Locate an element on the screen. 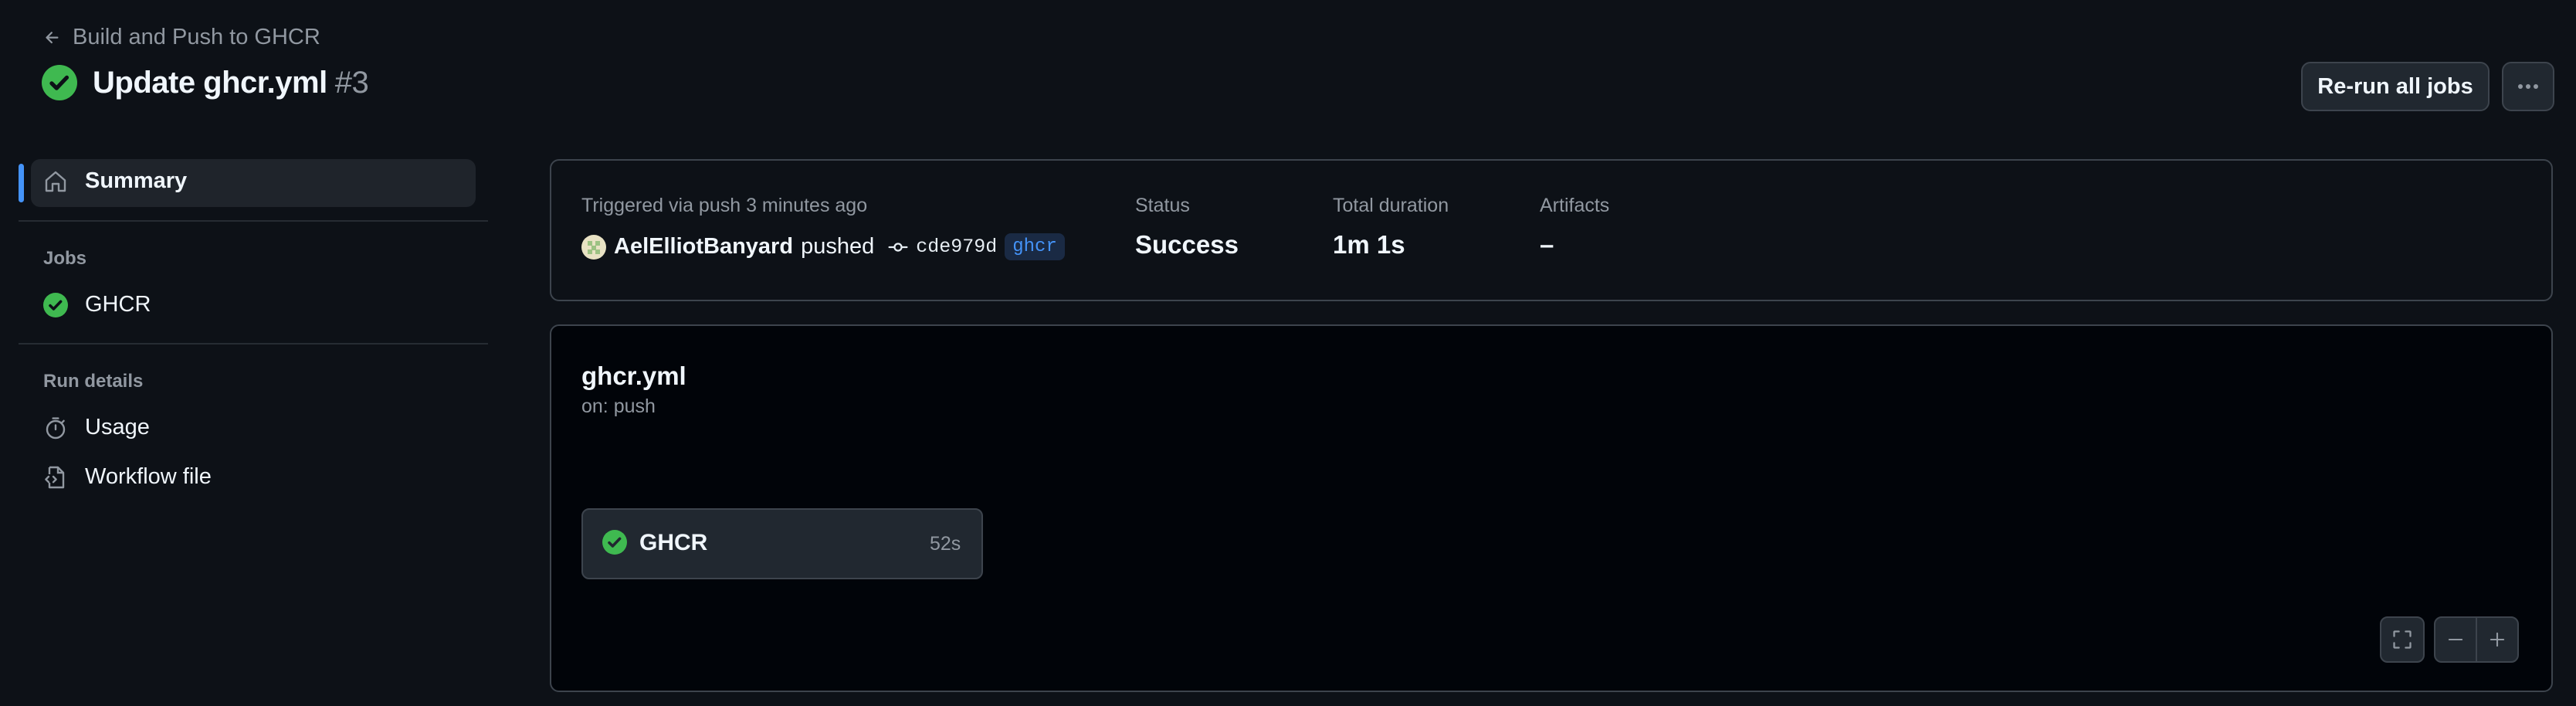  home-icon is located at coordinates (55, 182).